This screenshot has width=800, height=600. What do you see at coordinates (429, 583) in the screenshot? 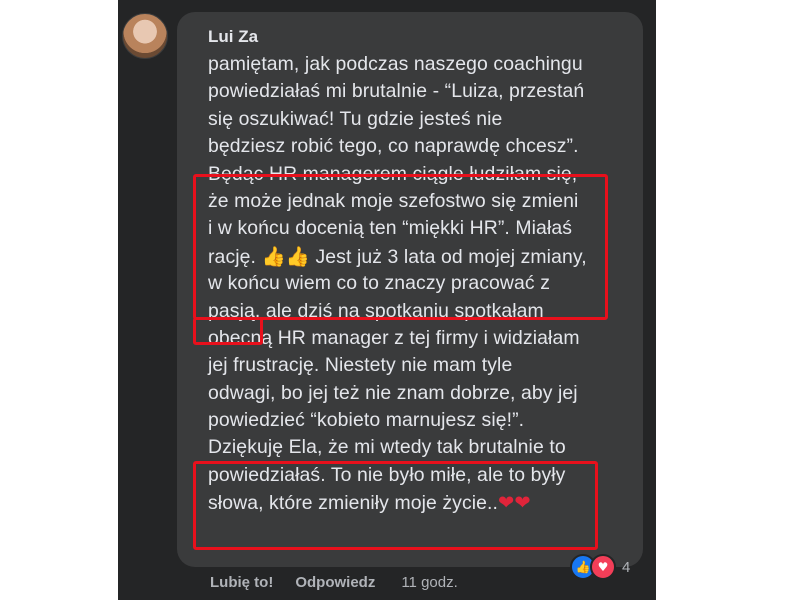
I see `timestamp: 11 godz.` at bounding box center [429, 583].